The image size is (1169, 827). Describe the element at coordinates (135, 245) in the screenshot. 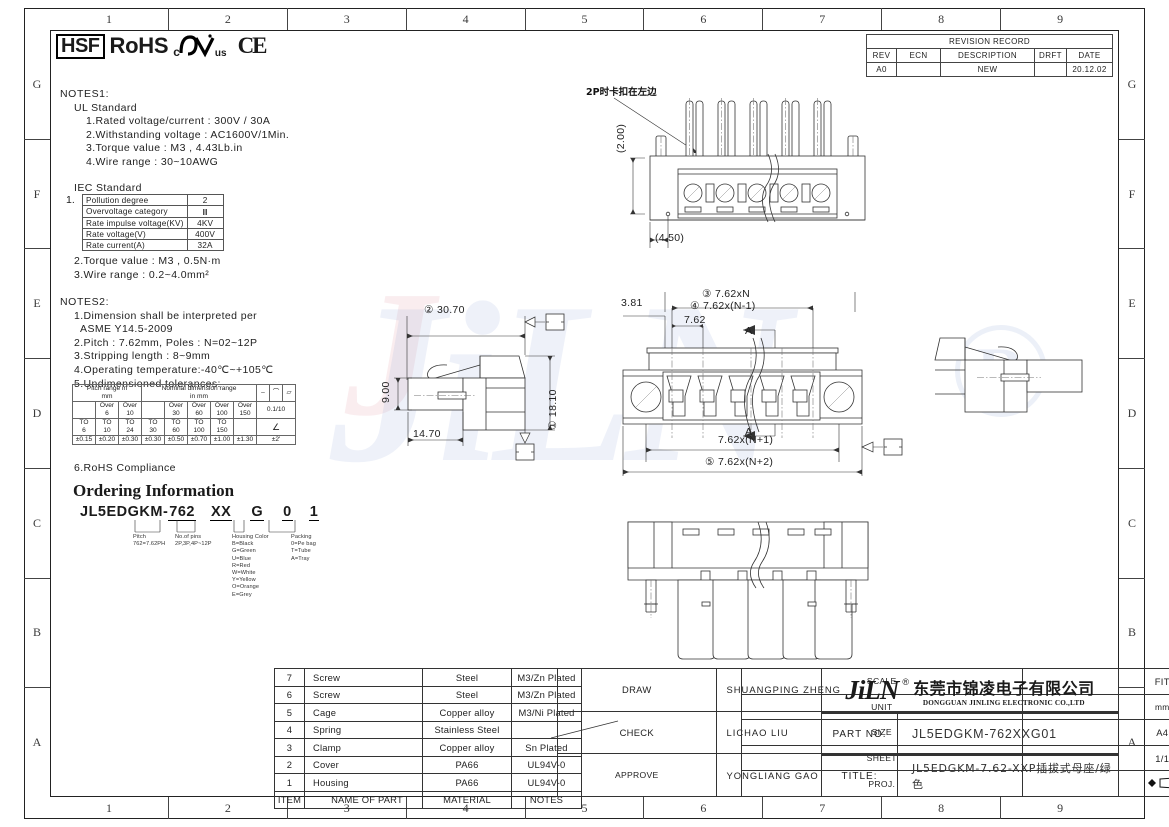

I see `iec-key: Rate current(A)` at that location.